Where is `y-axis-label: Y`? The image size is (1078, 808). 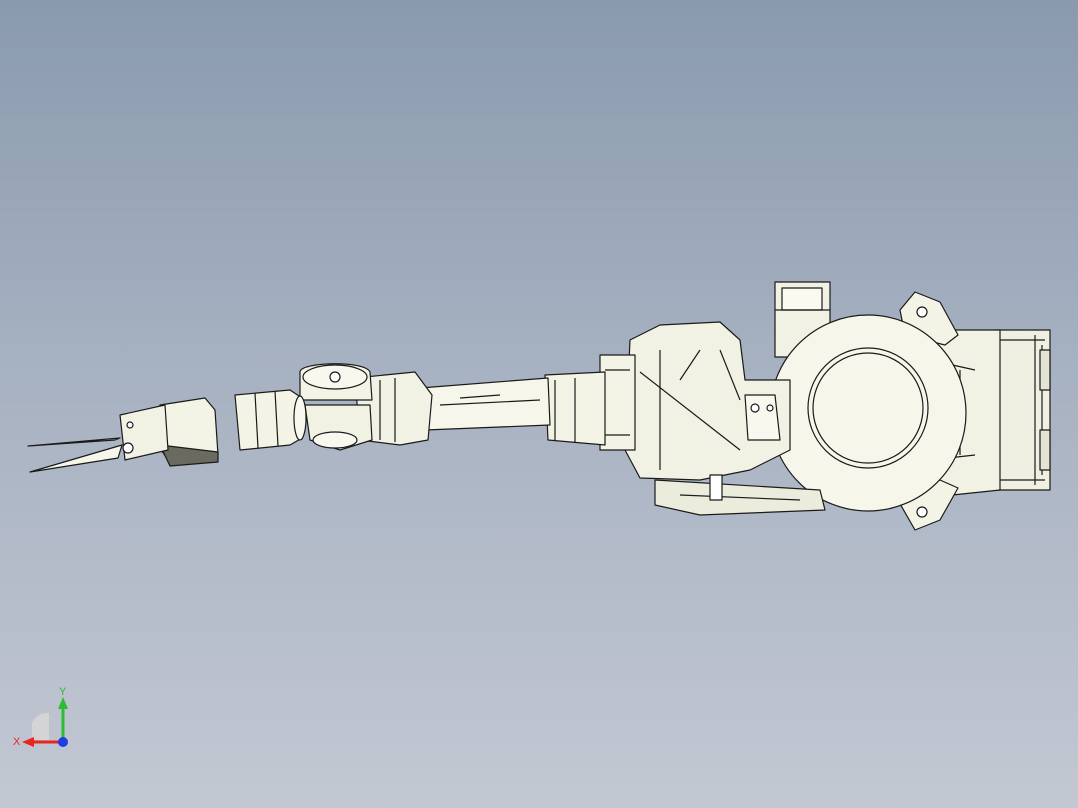
y-axis-label: Y is located at coordinates (63, 692).